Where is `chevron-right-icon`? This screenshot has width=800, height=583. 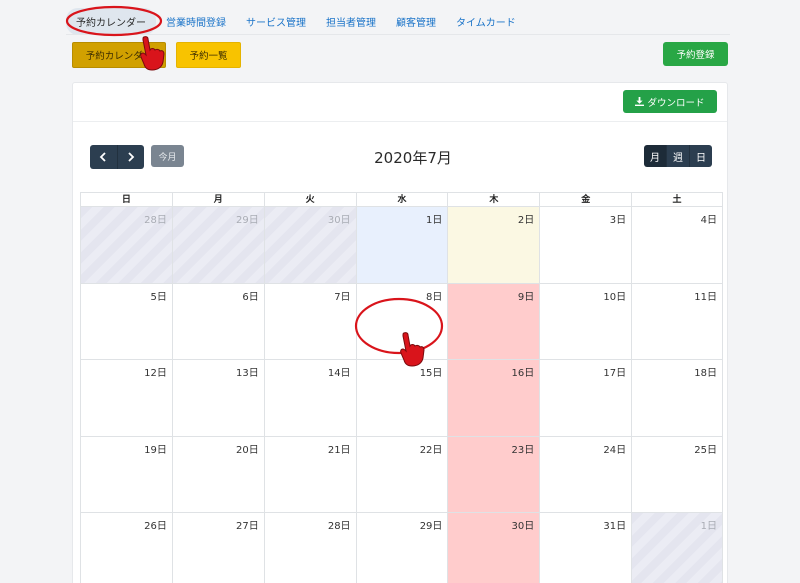 chevron-right-icon is located at coordinates (131, 157).